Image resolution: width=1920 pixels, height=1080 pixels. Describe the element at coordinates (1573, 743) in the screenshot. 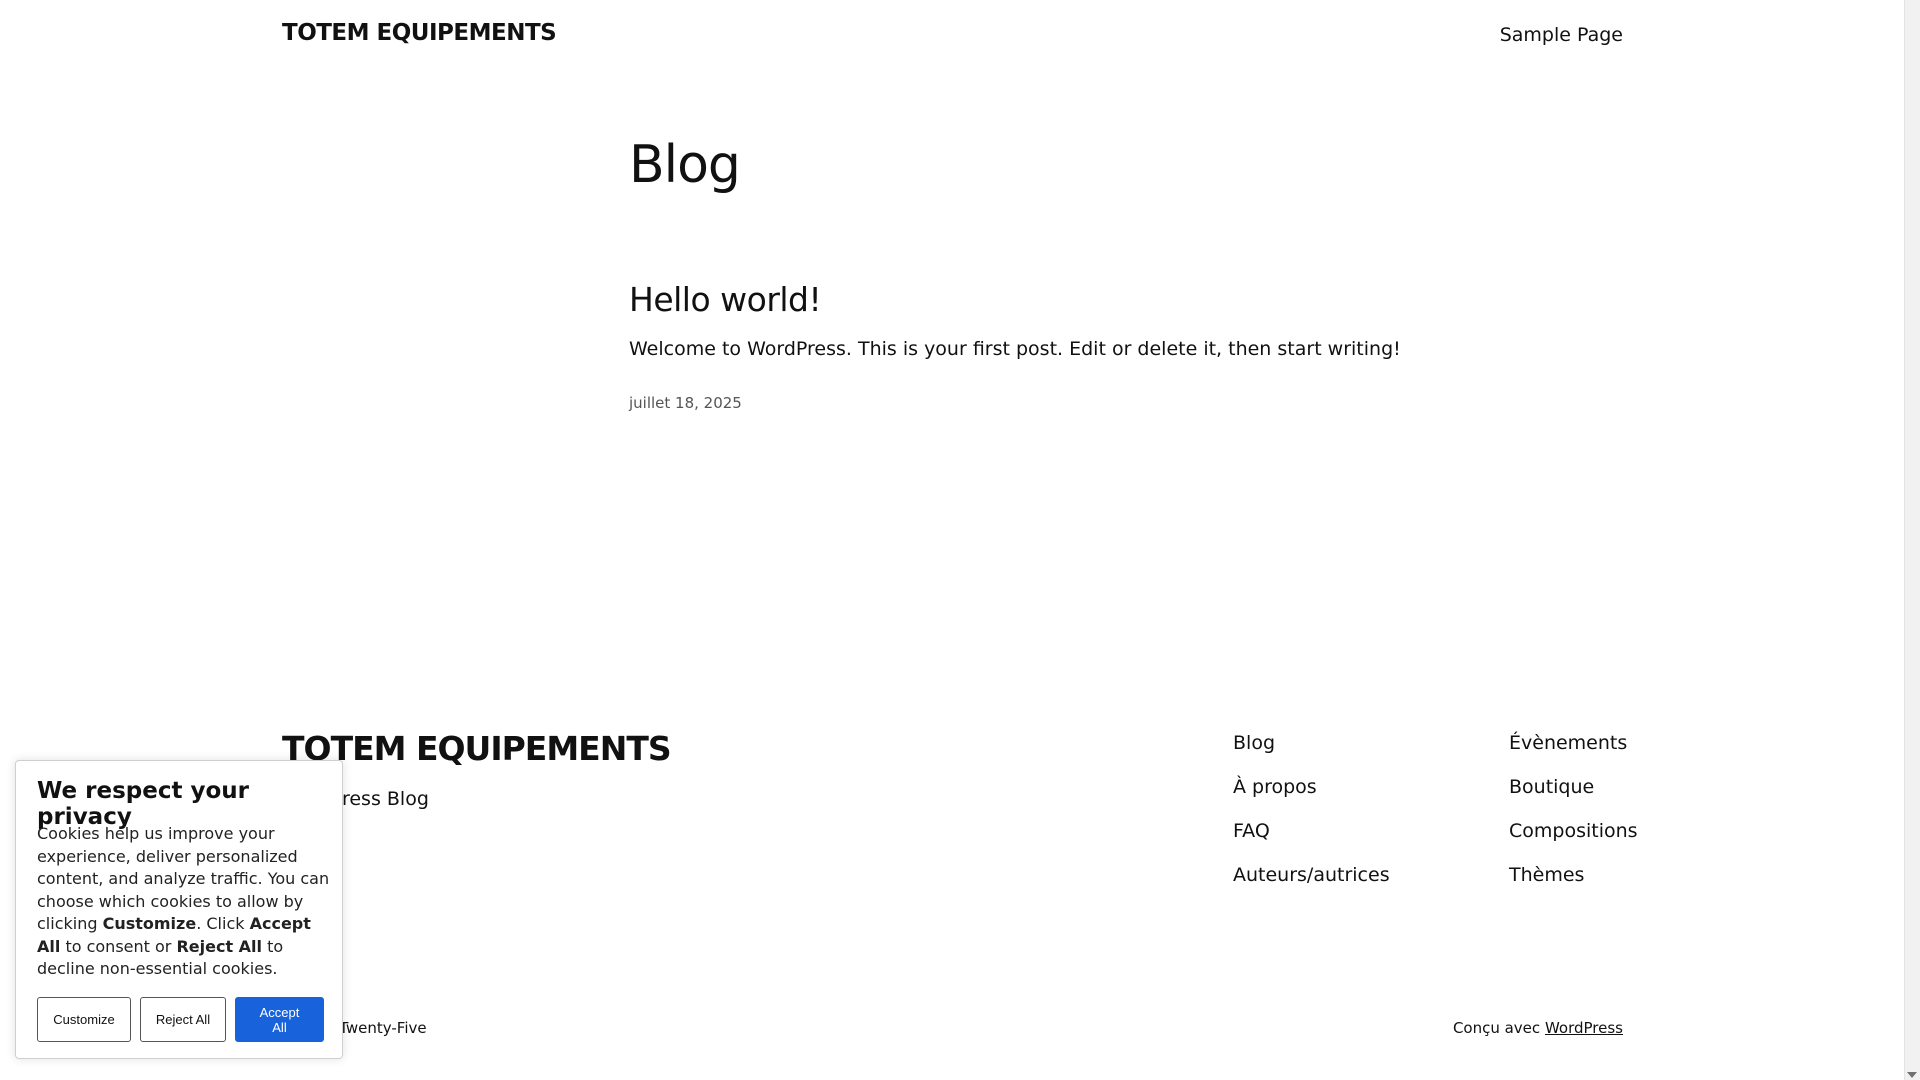

I see `footer-link-events: Évènements` at that location.